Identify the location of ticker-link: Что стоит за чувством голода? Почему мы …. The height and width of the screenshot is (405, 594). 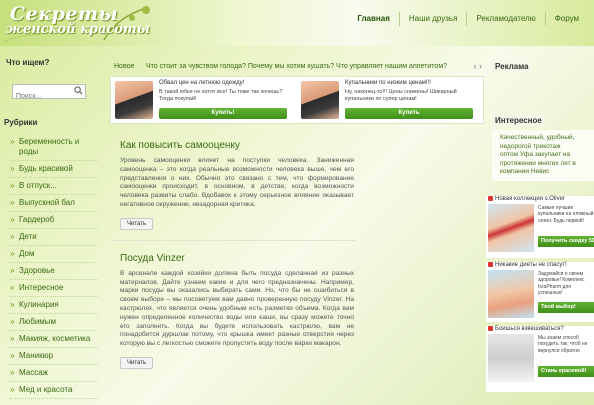
(296, 66).